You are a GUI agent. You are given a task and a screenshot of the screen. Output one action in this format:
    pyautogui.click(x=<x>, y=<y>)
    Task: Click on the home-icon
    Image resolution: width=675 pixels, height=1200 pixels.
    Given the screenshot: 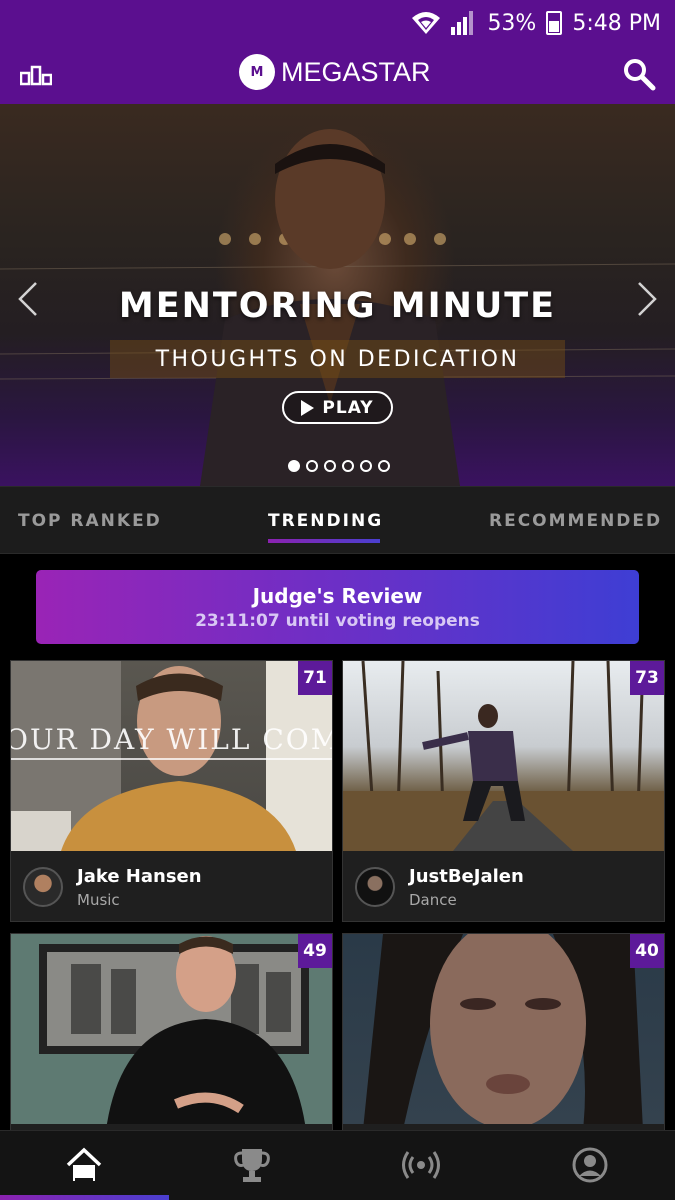 What is the action you would take?
    pyautogui.click(x=84, y=1165)
    